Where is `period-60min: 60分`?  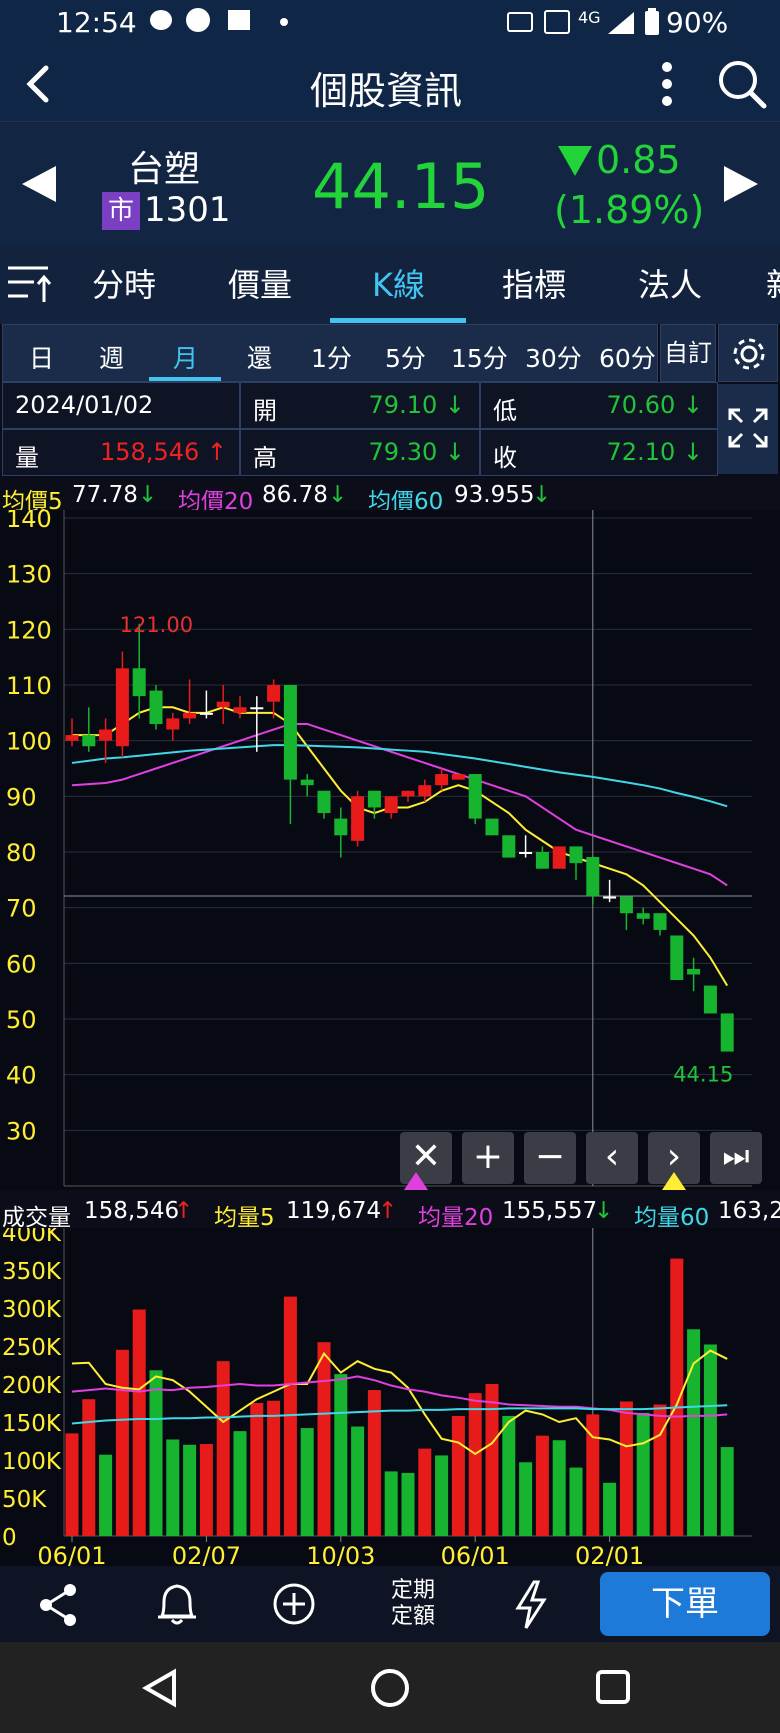 period-60min: 60分 is located at coordinates (627, 357).